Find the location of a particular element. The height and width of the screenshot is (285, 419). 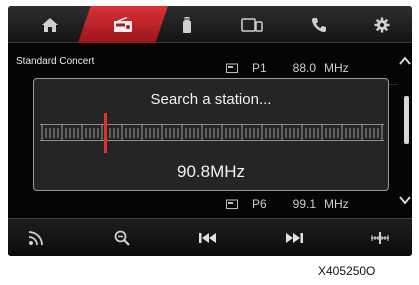

seek-forward-icon is located at coordinates (294, 238).